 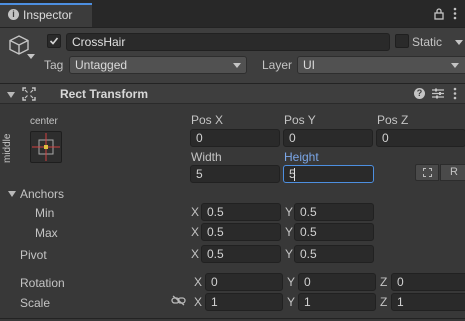 I want to click on anchor-preset-horizontal: center, so click(x=44, y=121).